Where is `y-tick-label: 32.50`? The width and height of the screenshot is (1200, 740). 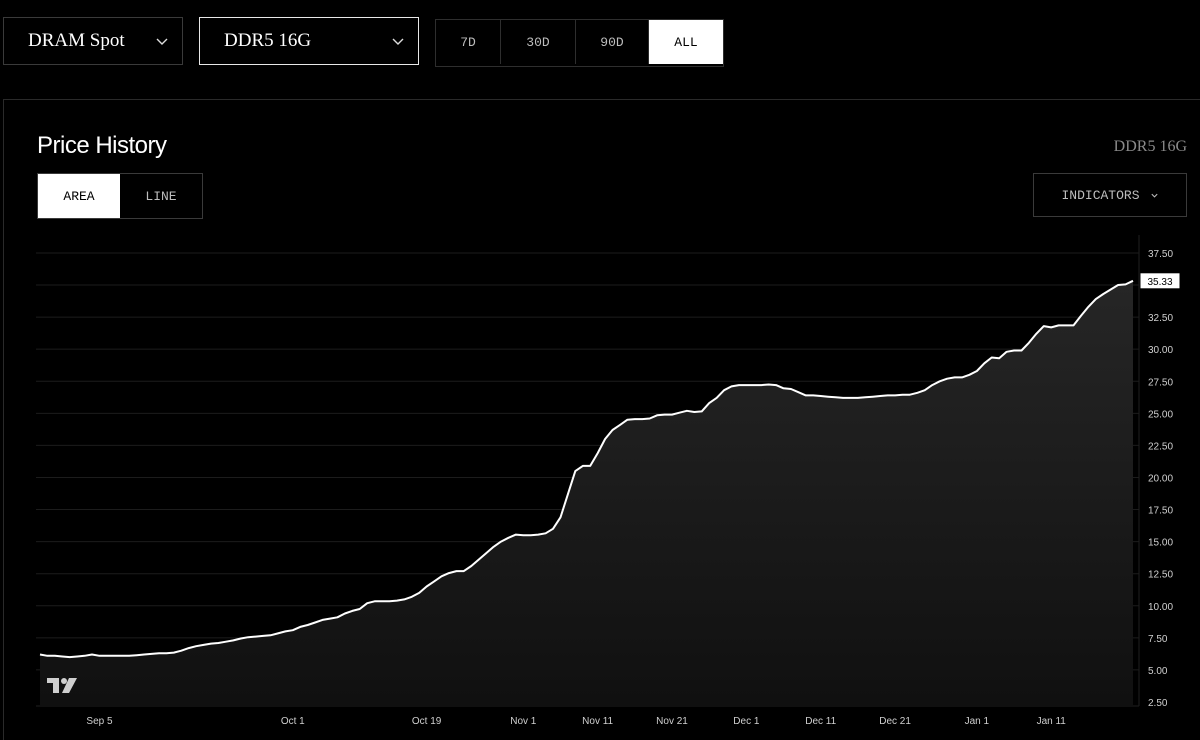
y-tick-label: 32.50 is located at coordinates (1160, 318).